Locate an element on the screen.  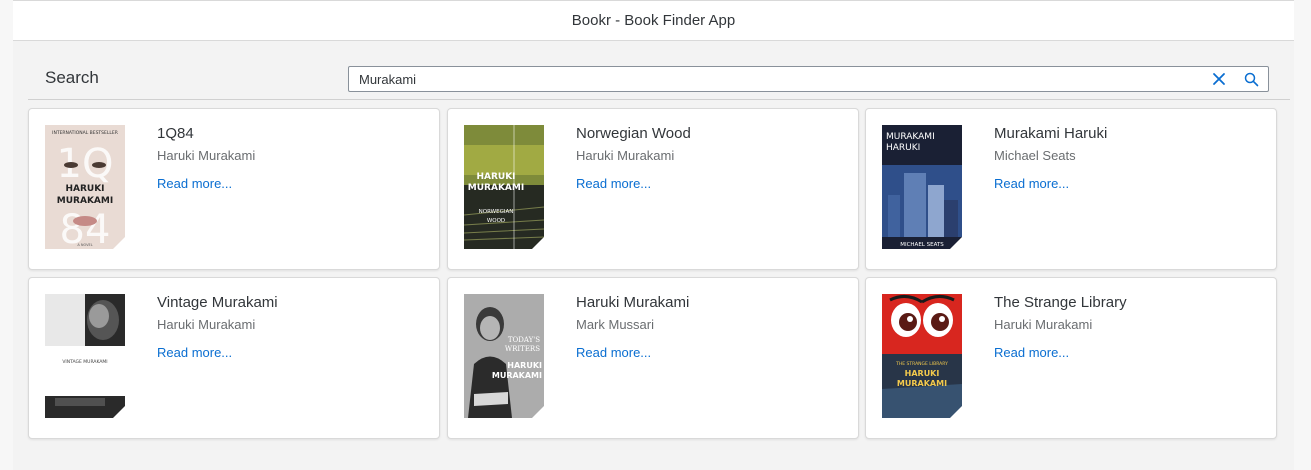
cover-text: A NOVEL is located at coordinates (84, 245).